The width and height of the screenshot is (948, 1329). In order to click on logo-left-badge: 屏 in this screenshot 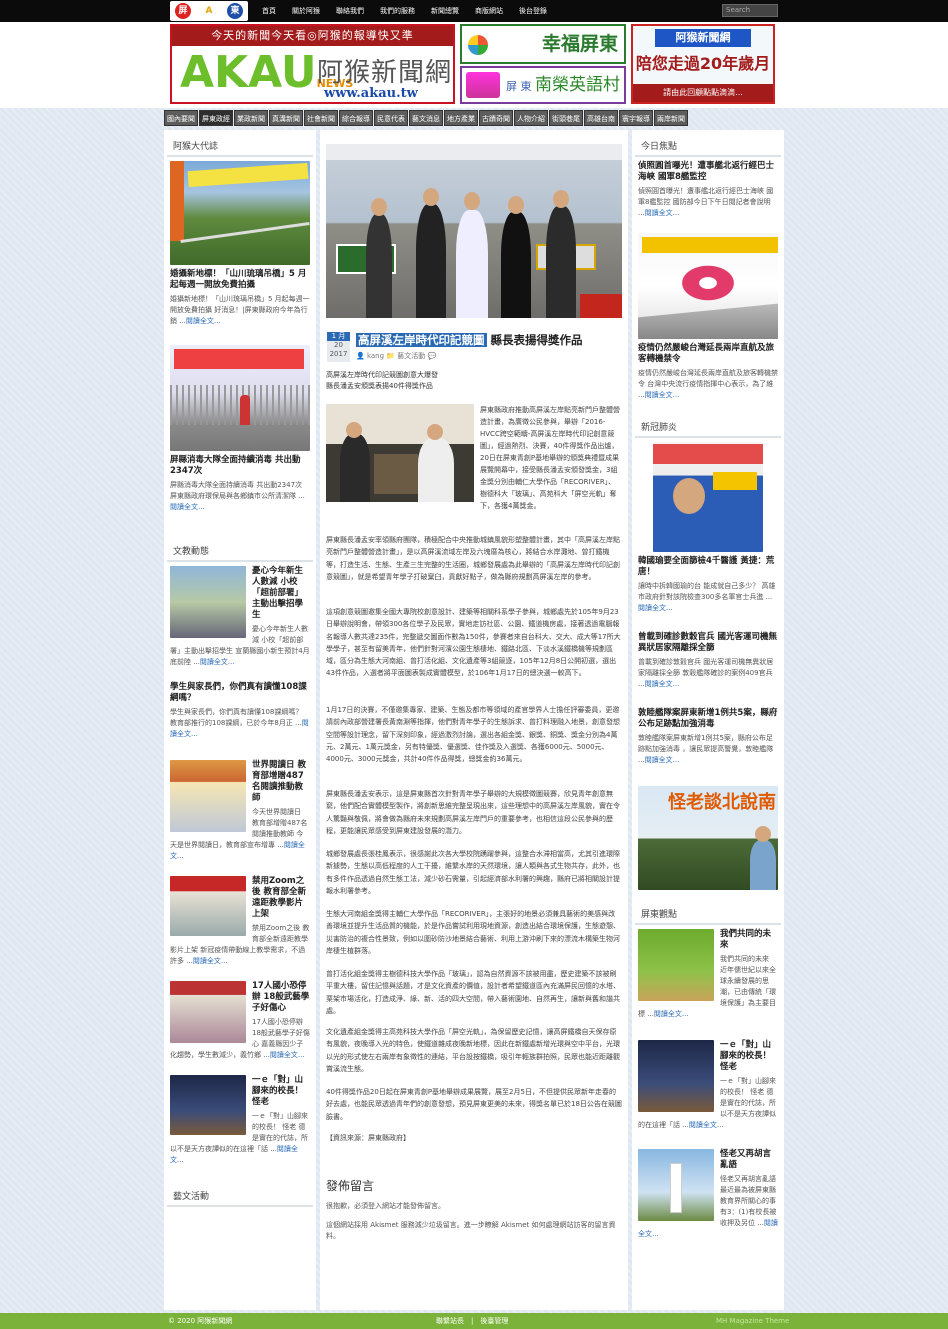, I will do `click(183, 11)`.